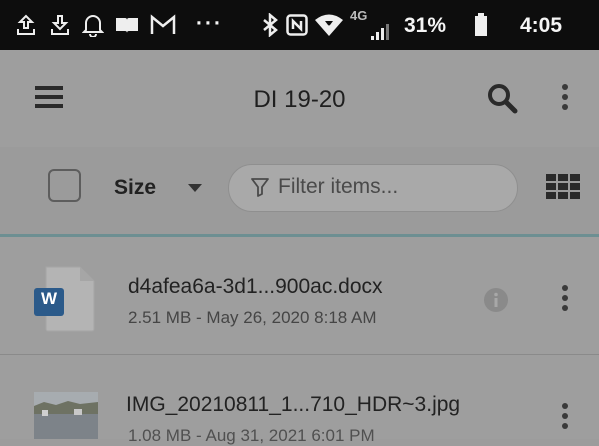  What do you see at coordinates (329, 25) in the screenshot?
I see `wifi-icon` at bounding box center [329, 25].